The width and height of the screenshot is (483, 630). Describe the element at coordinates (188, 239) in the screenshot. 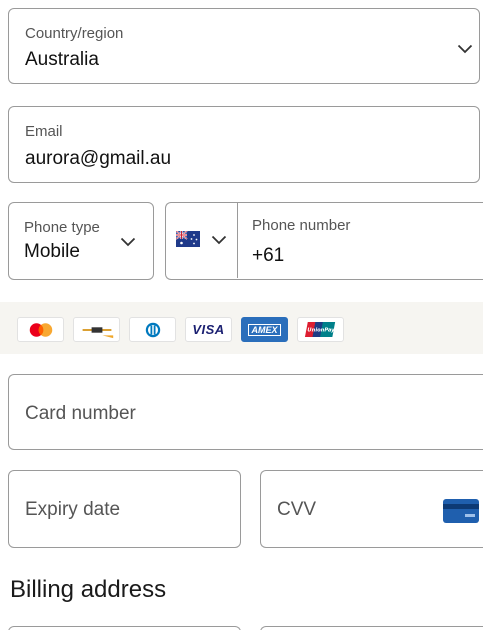

I see `australia-flag-icon` at that location.